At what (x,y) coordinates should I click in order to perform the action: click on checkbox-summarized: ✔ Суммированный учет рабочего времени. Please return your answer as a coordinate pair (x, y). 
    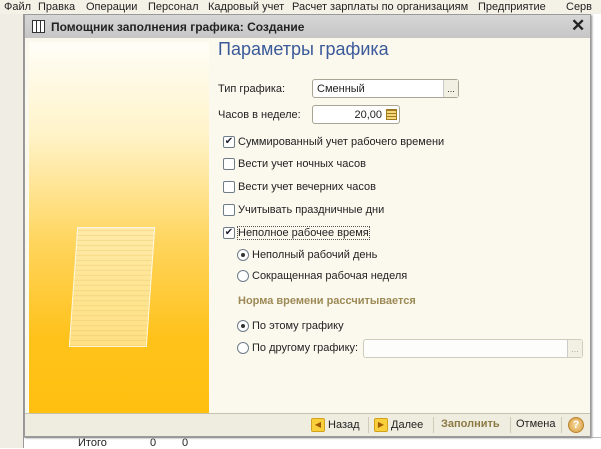
    Looking at the image, I should click on (333, 142).